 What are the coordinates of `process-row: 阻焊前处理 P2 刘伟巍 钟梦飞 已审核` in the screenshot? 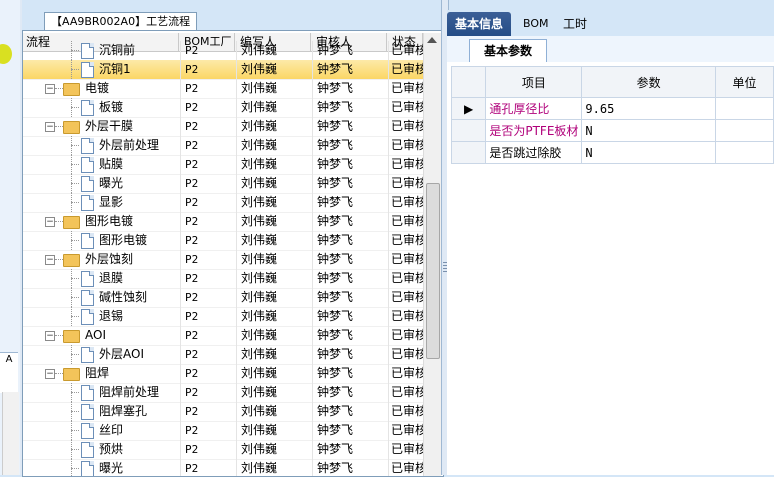 It's located at (223, 393).